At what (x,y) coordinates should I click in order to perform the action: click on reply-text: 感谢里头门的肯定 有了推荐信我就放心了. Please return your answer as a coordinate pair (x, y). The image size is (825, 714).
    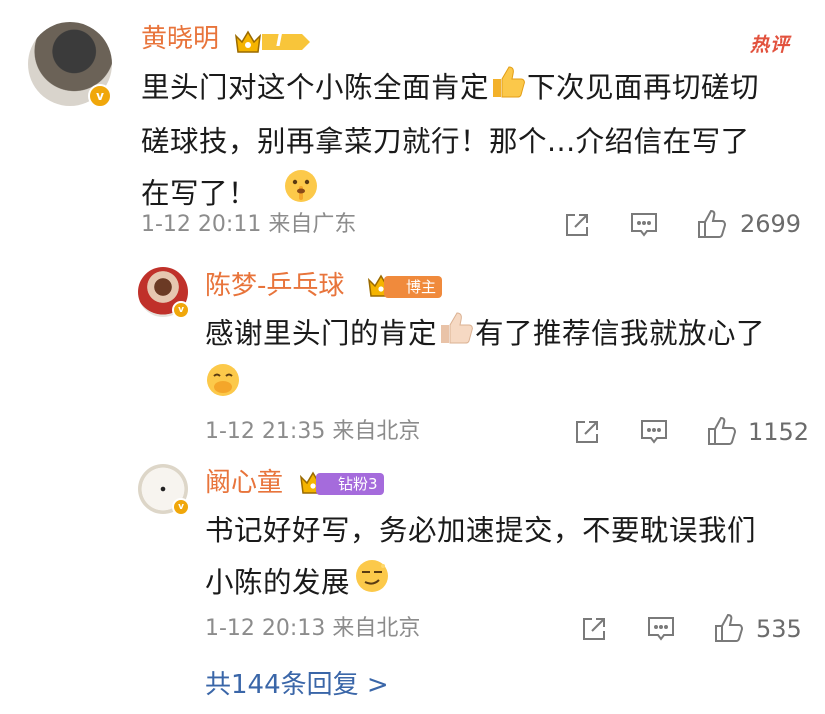
    Looking at the image, I should click on (505, 361).